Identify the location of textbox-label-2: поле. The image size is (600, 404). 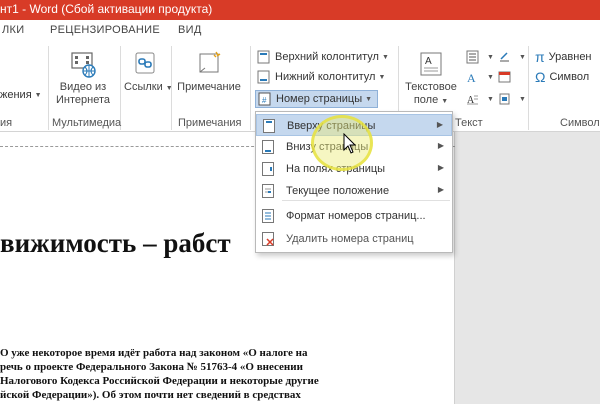
(426, 100).